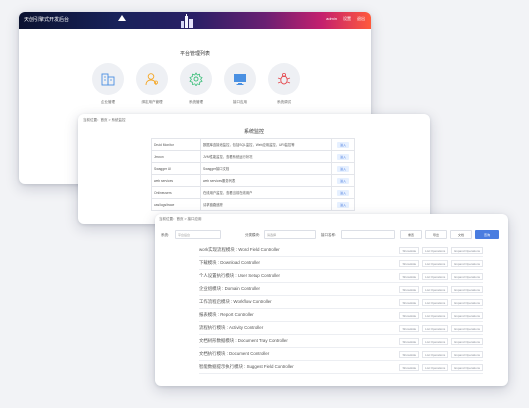 The width and height of the screenshot is (529, 408). Describe the element at coordinates (122, 18) in the screenshot. I see `logo-icon` at that location.